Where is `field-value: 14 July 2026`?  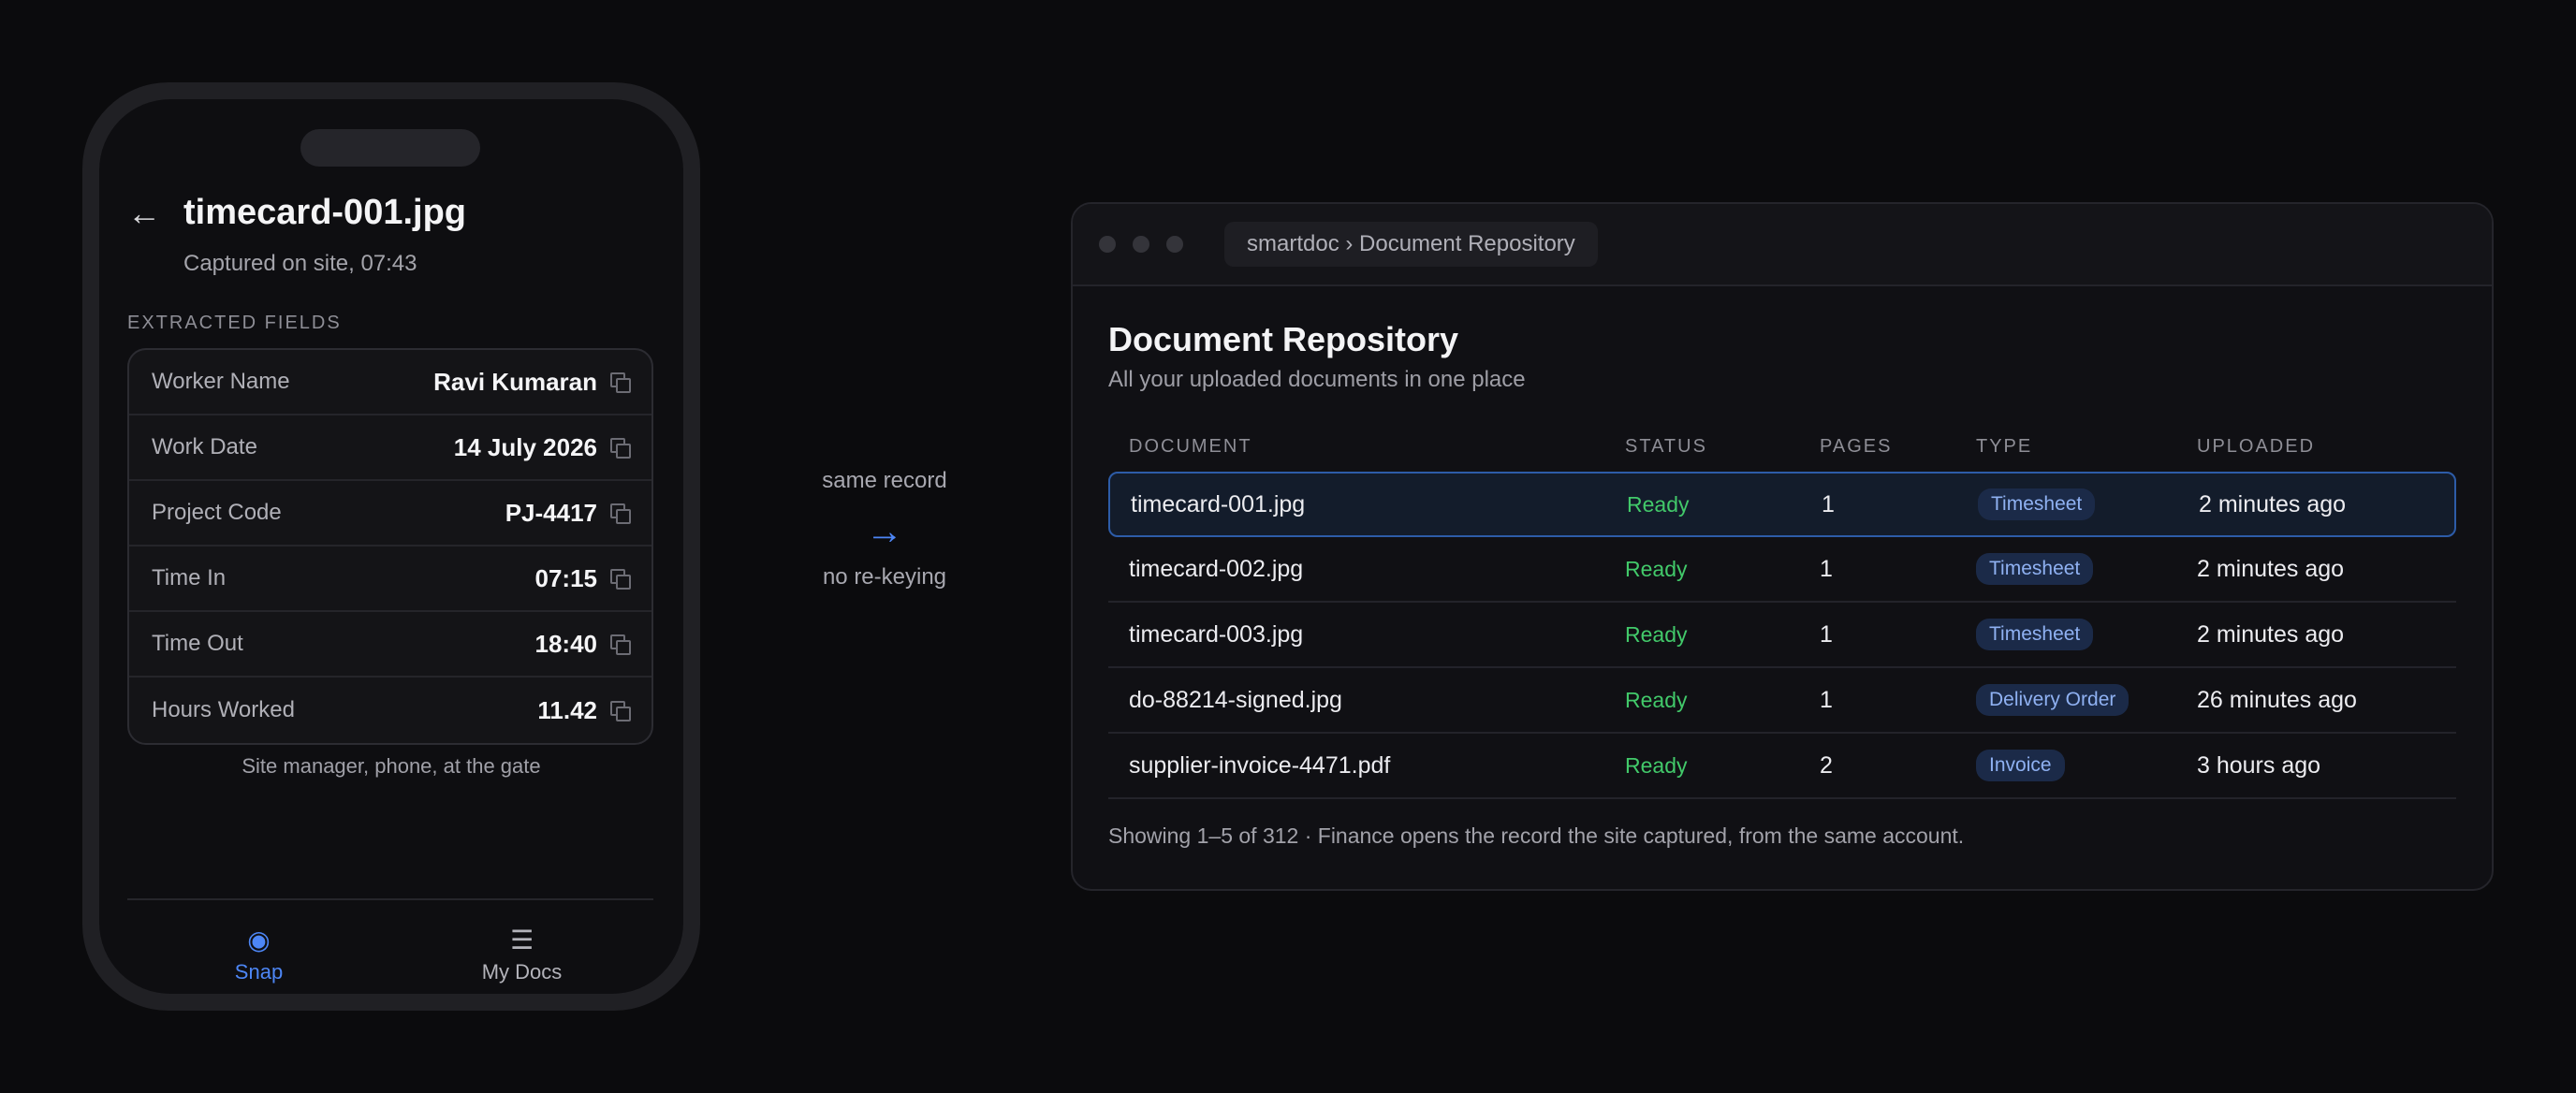 field-value: 14 July 2026 is located at coordinates (525, 447).